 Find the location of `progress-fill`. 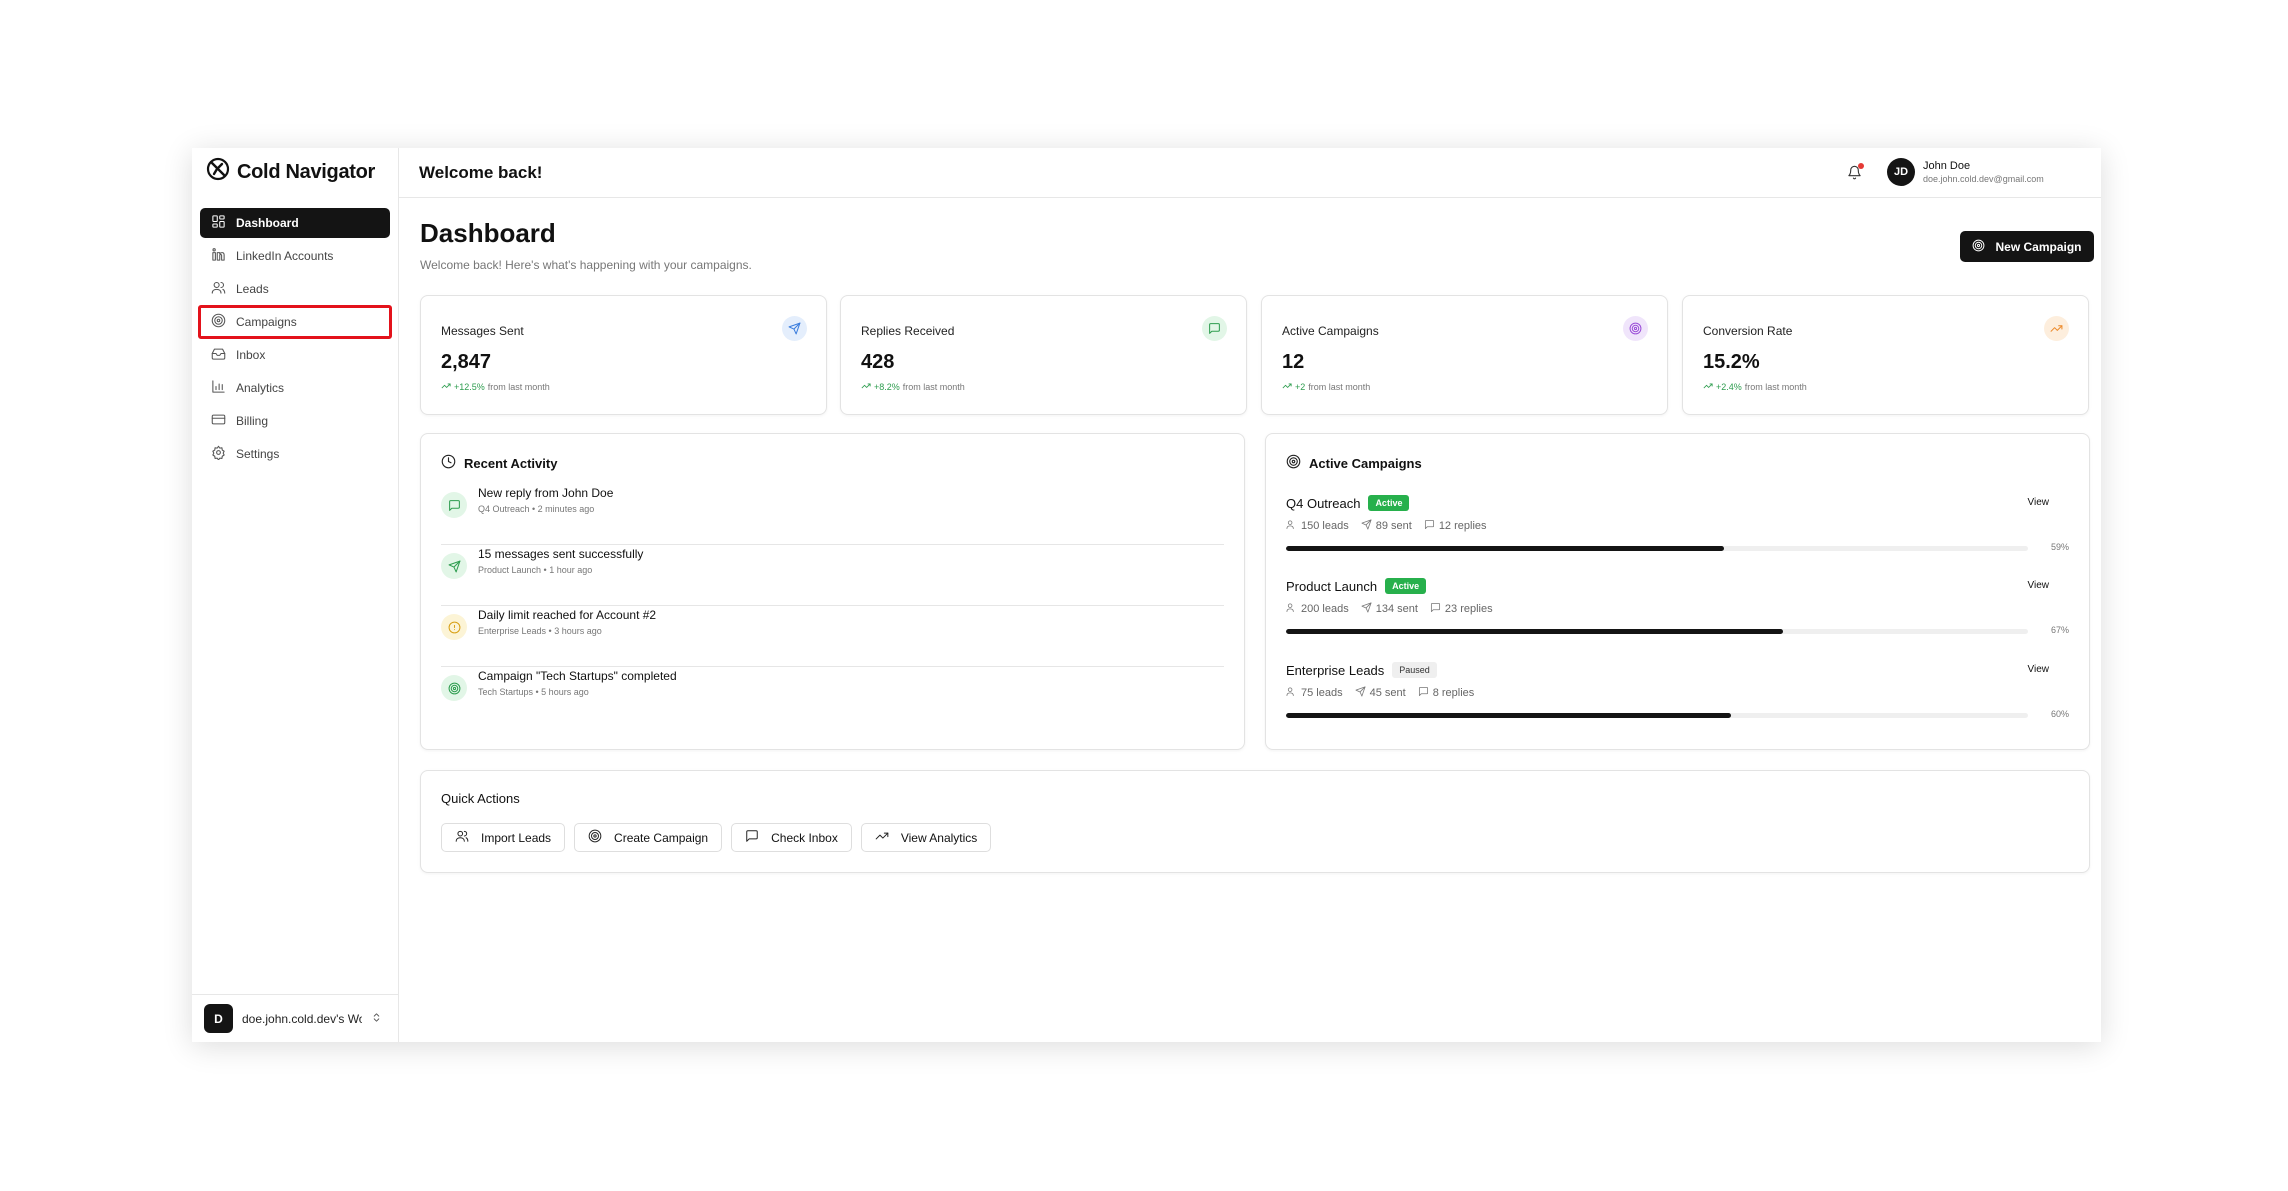

progress-fill is located at coordinates (1509, 715).